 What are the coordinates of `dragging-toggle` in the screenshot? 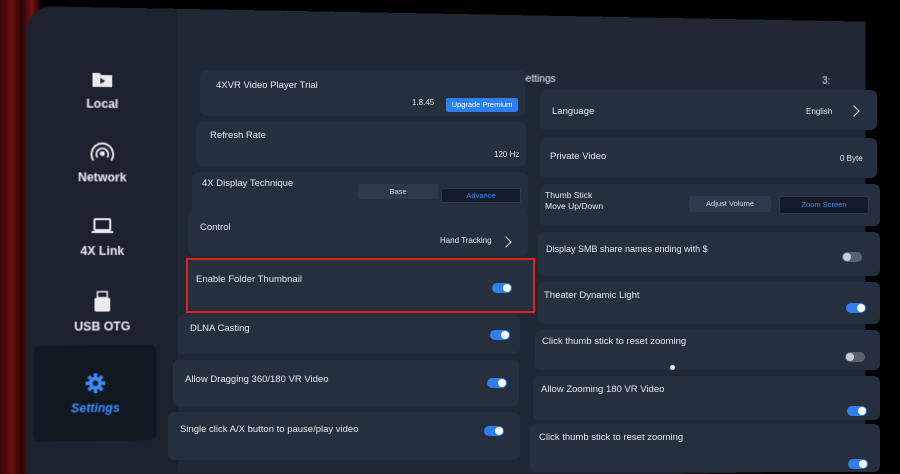 It's located at (497, 383).